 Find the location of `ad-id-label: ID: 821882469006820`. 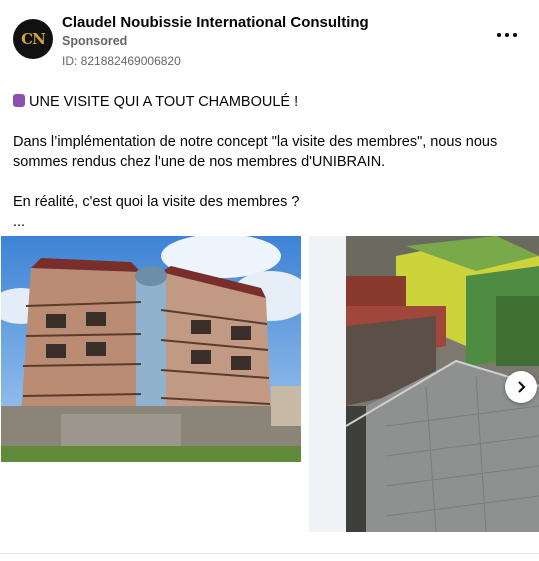

ad-id-label: ID: 821882469006820 is located at coordinates (121, 61).